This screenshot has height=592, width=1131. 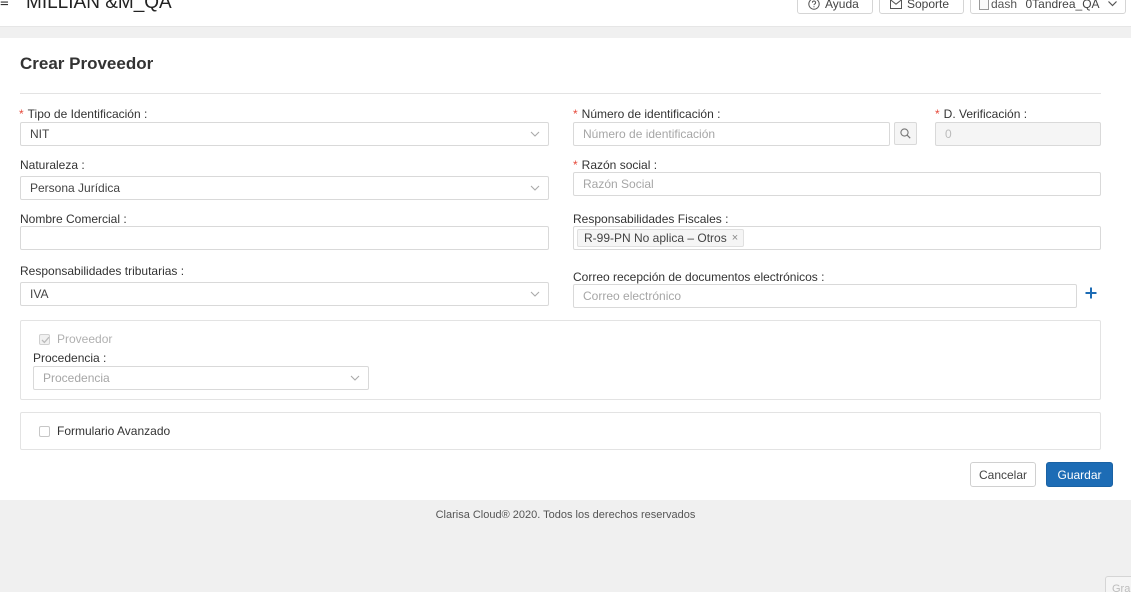 I want to click on menu-icon: ≡, so click(x=4, y=6).